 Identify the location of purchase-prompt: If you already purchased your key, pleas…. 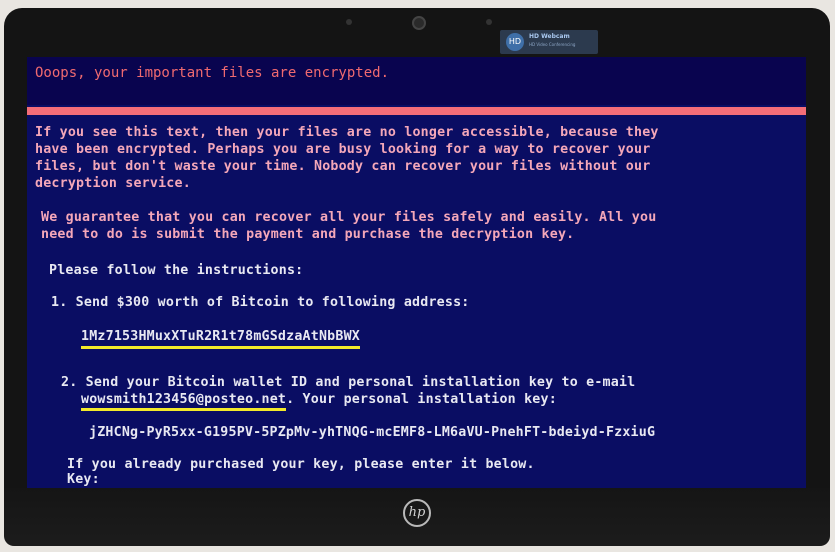
(301, 464).